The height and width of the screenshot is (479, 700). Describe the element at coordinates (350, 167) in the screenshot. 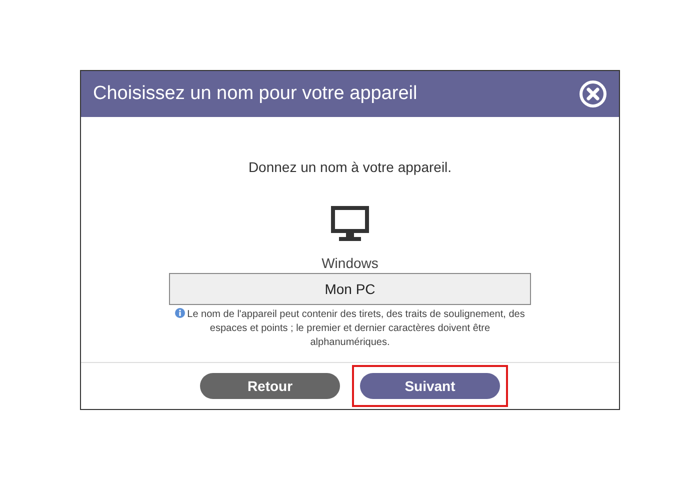

I see `prompt-text: Donnez un nom à votre appareil.` at that location.